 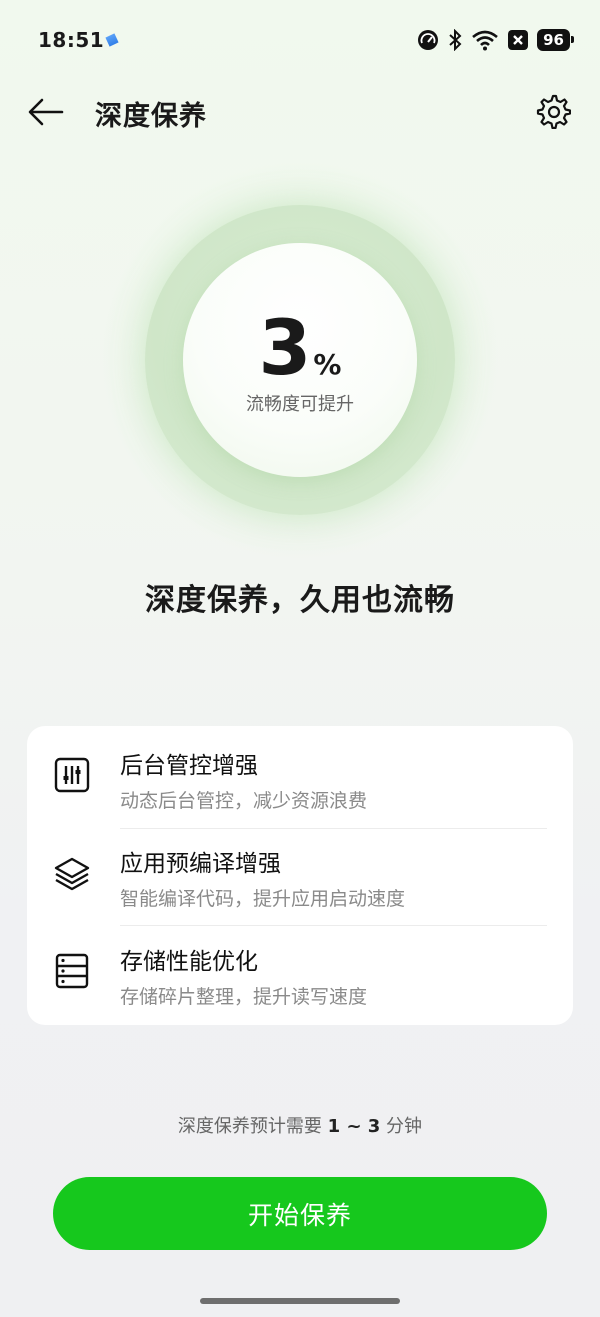 I want to click on gauge-number: 3, so click(x=285, y=347).